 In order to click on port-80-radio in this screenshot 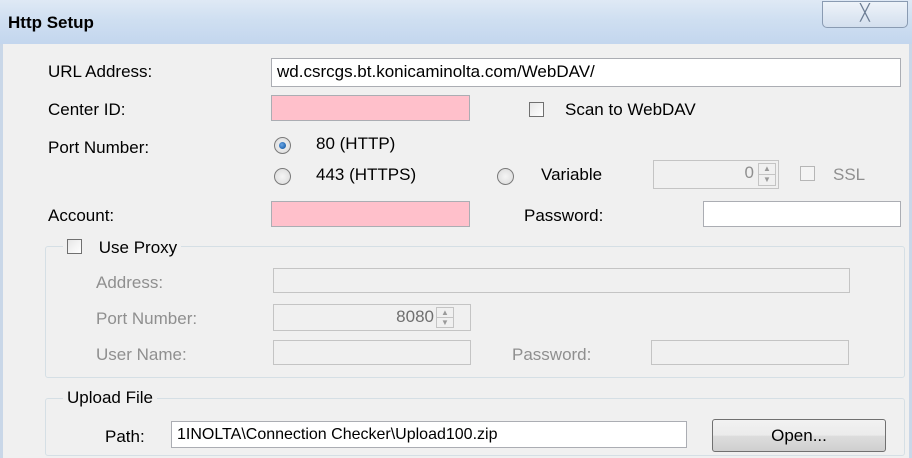, I will do `click(282, 145)`.